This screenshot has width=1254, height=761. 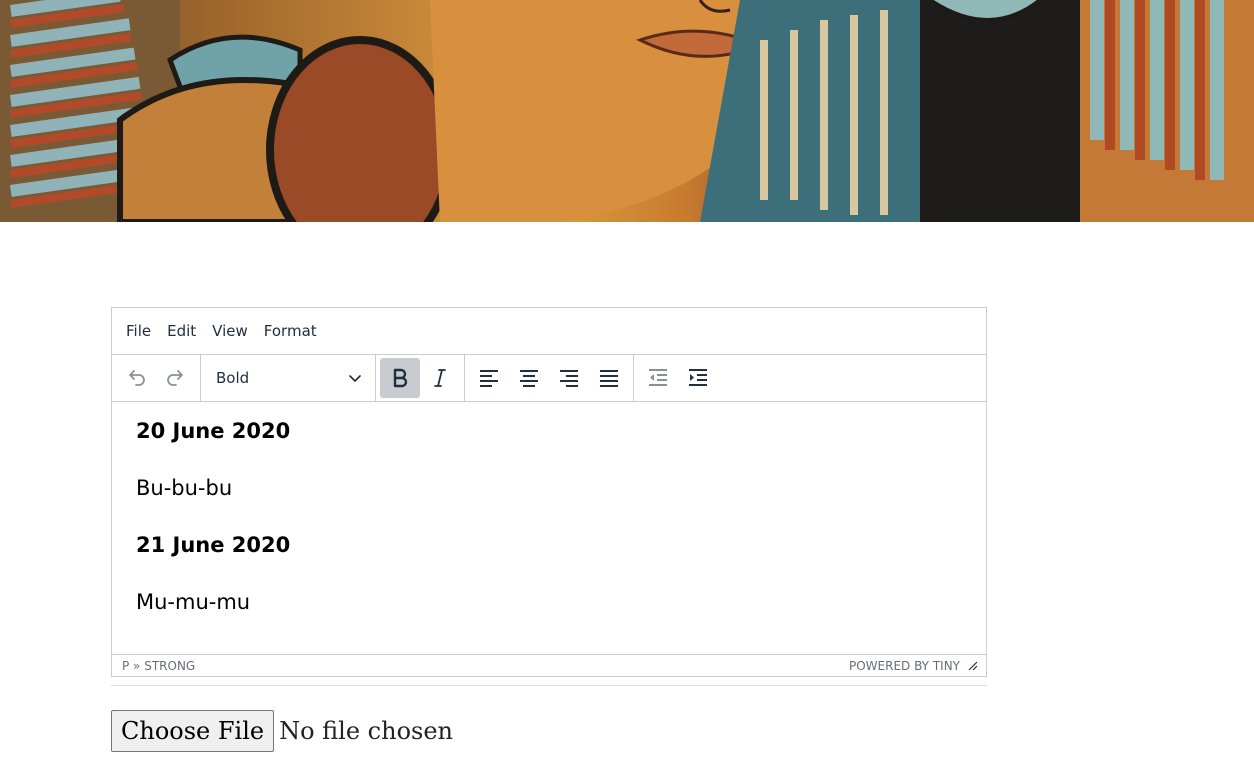 I want to click on powered-by-branding: POWERED BY TINY, so click(x=904, y=666).